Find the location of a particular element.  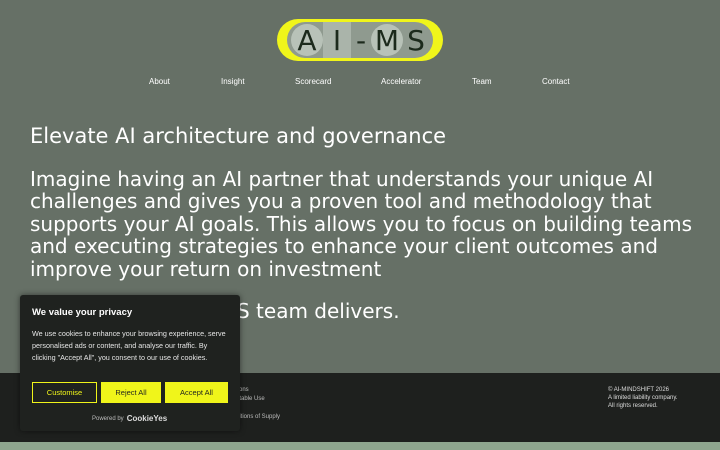

hero-heading: Elevate AI architecture and governance is located at coordinates (238, 136).